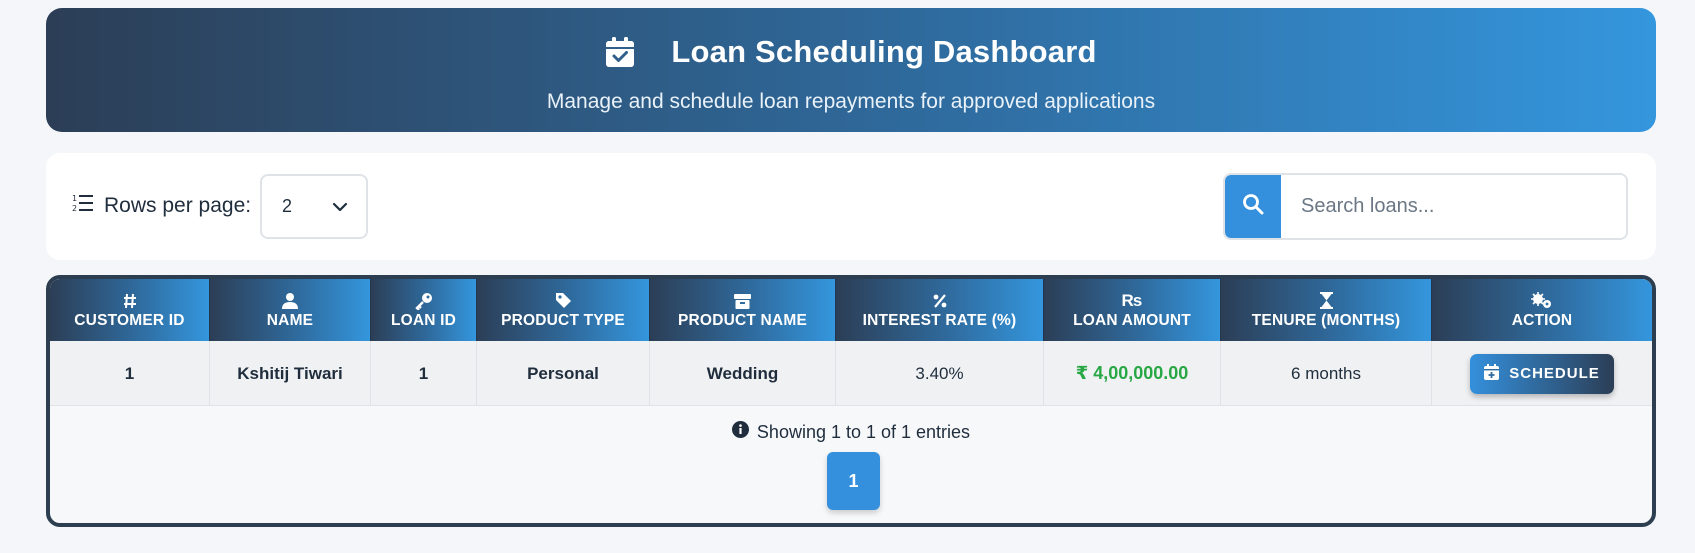  I want to click on search-icon, so click(1253, 206).